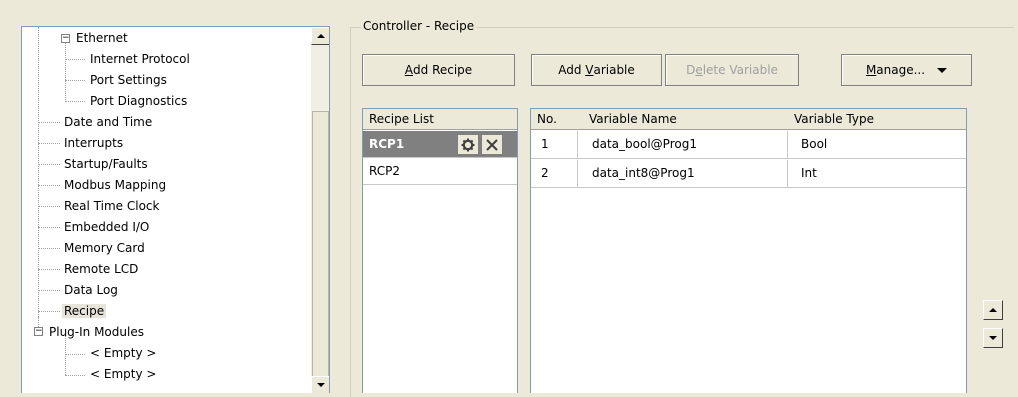 The image size is (1018, 397). Describe the element at coordinates (65, 38) in the screenshot. I see `collapse-ethernet-icon: −` at that location.